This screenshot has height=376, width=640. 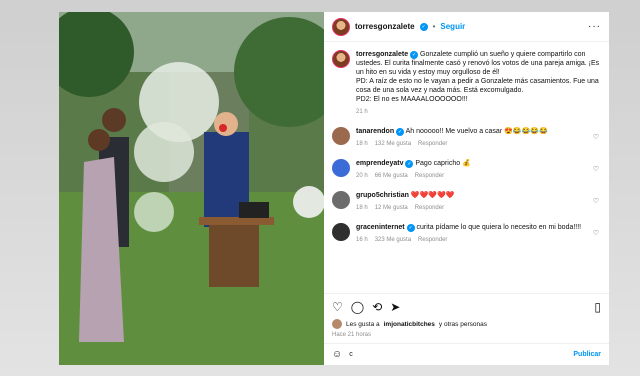 What do you see at coordinates (382, 195) in the screenshot?
I see `comment-username: grupo5christian` at bounding box center [382, 195].